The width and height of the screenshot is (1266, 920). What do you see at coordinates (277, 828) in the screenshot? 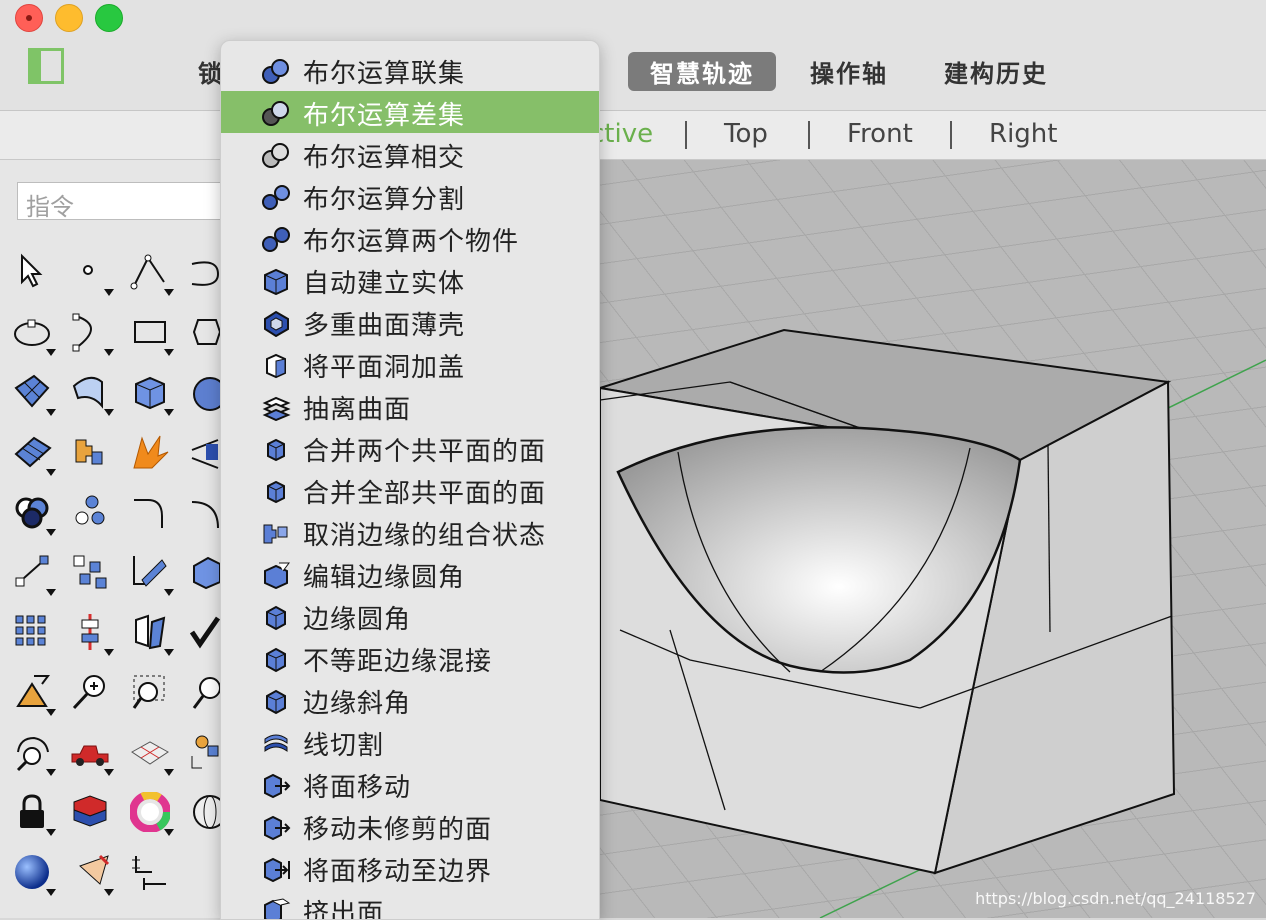
I see `move-untrimmed-face-icon` at bounding box center [277, 828].